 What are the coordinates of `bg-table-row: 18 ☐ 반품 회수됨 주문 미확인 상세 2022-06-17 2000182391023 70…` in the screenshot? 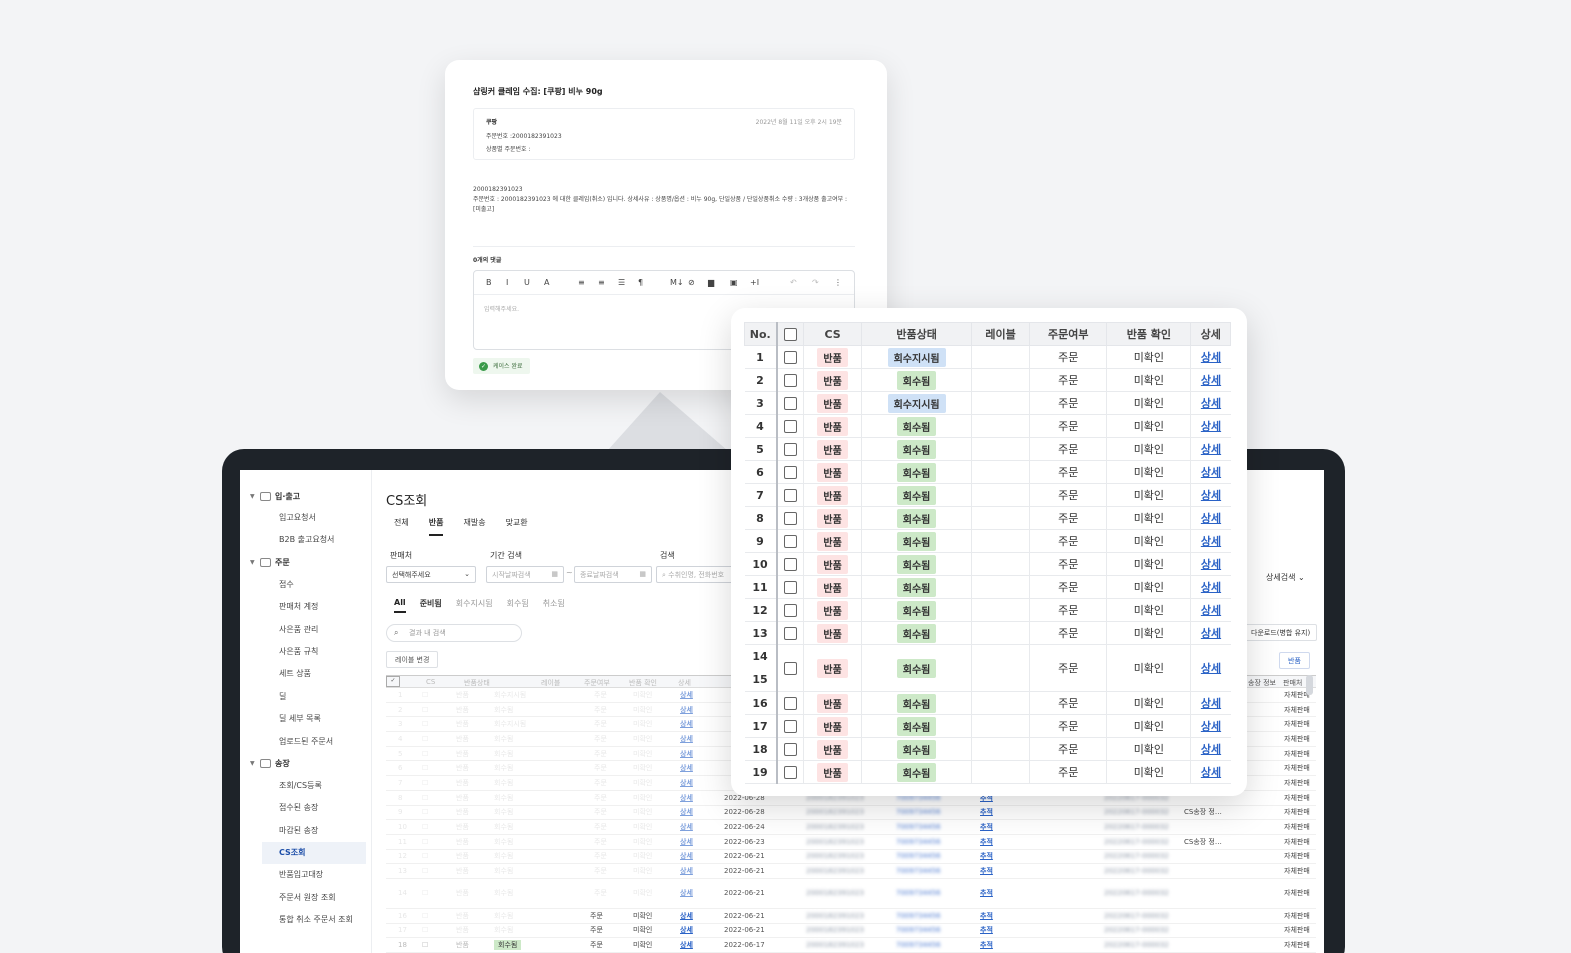 It's located at (851, 945).